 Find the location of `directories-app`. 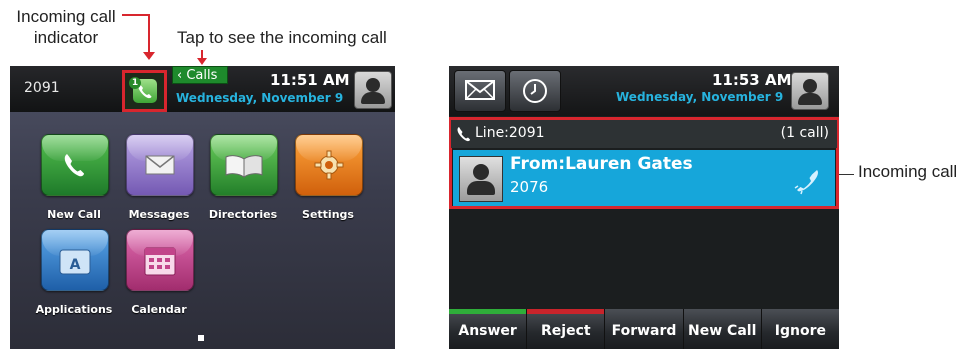

directories-app is located at coordinates (244, 165).